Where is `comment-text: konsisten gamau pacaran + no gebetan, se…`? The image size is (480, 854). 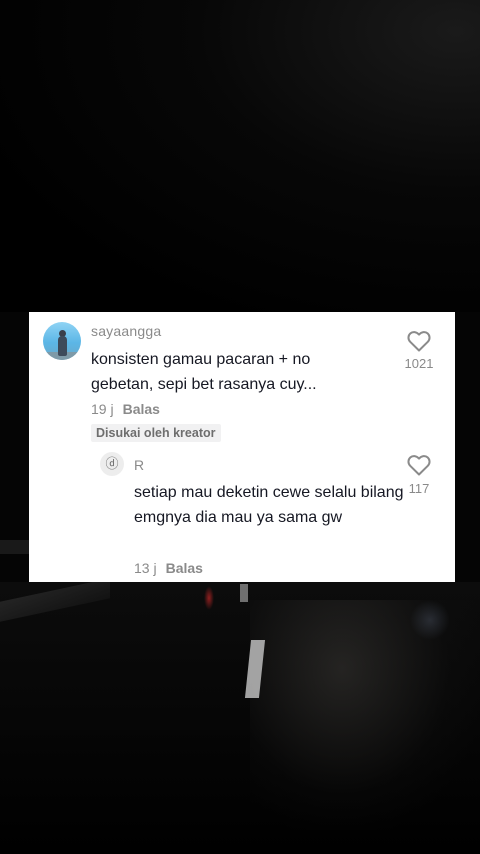 comment-text: konsisten gamau pacaran + no gebetan, se… is located at coordinates (204, 372).